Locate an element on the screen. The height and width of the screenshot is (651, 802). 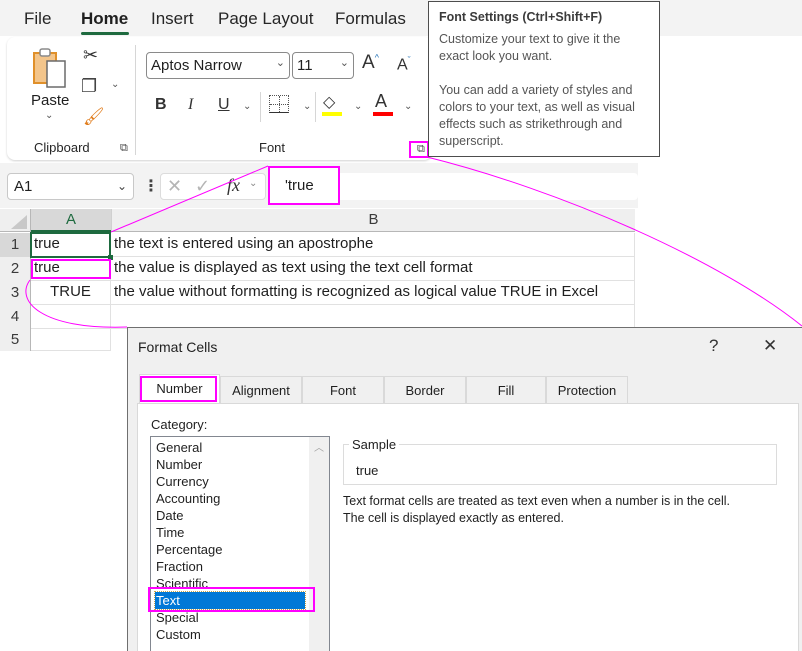
tab-file: File is located at coordinates (37, 19).